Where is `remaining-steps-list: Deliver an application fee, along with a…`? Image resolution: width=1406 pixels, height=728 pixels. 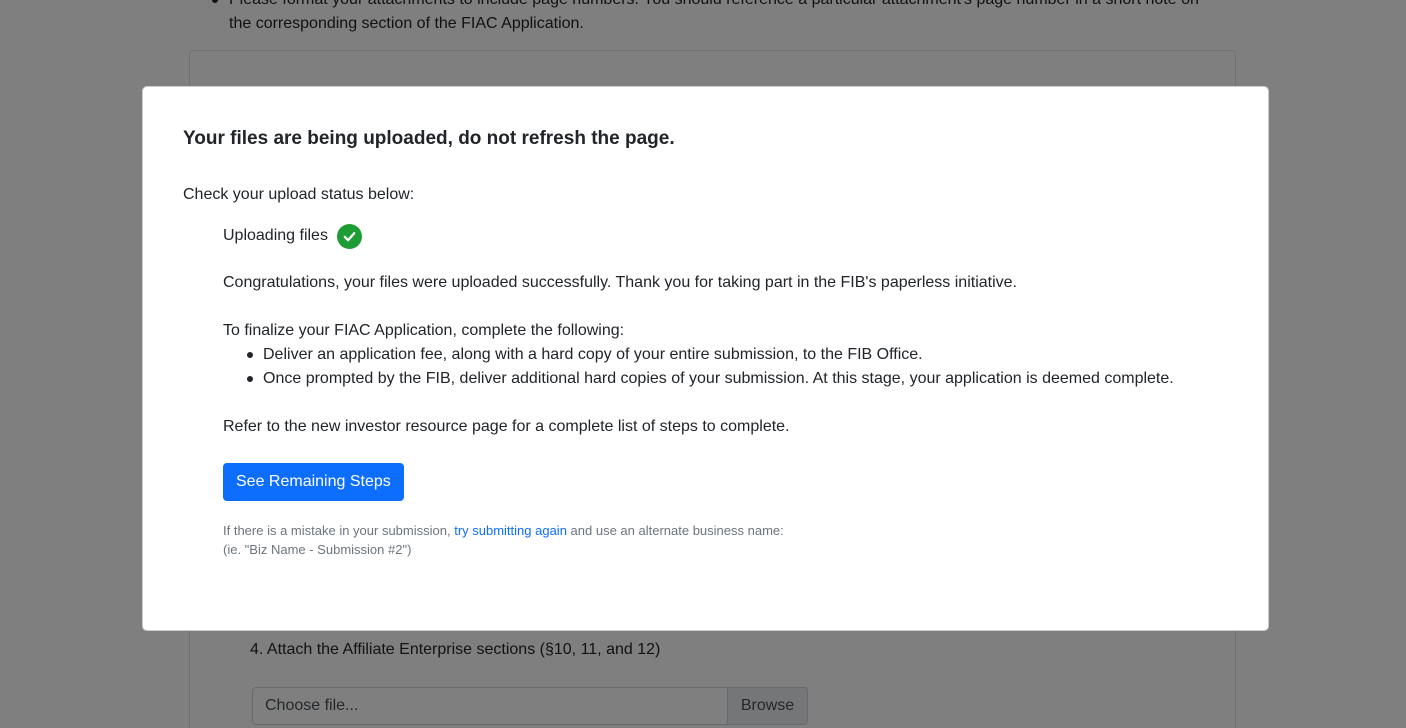 remaining-steps-list: Deliver an application fee, along with a… is located at coordinates (728, 367).